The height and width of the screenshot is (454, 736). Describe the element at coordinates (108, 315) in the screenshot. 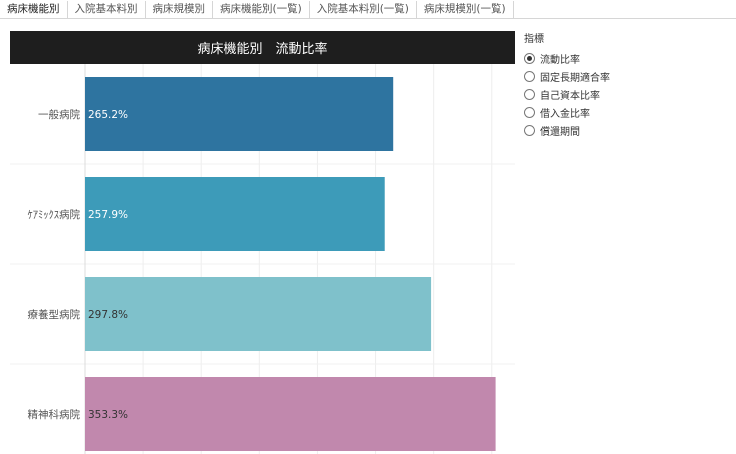

I see `bar-data-label: 297.8%` at that location.